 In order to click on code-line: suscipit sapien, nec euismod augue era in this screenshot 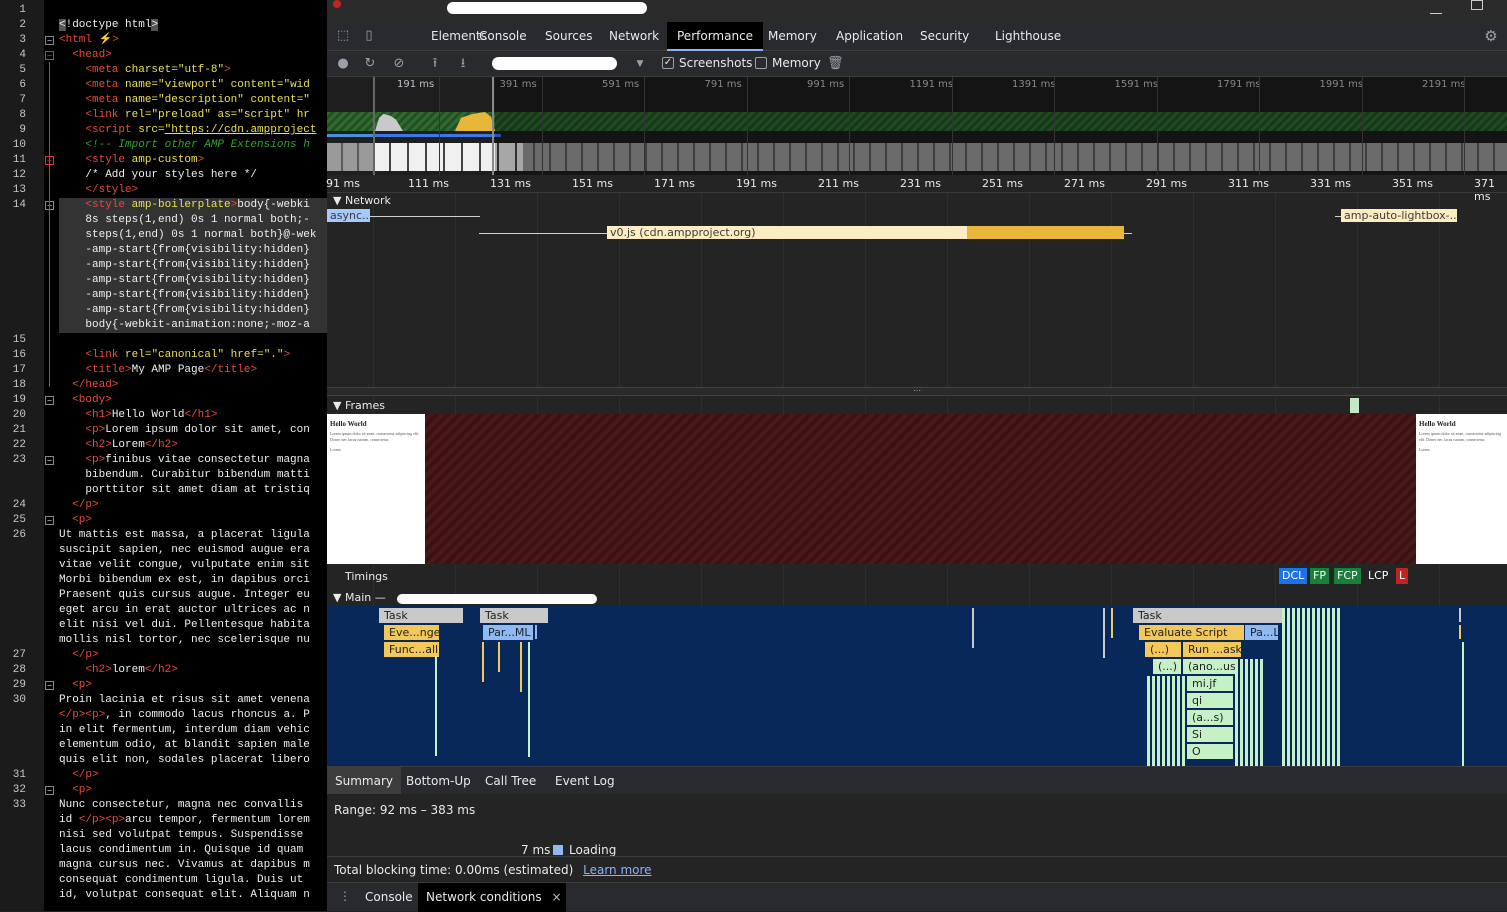, I will do `click(184, 550)`.